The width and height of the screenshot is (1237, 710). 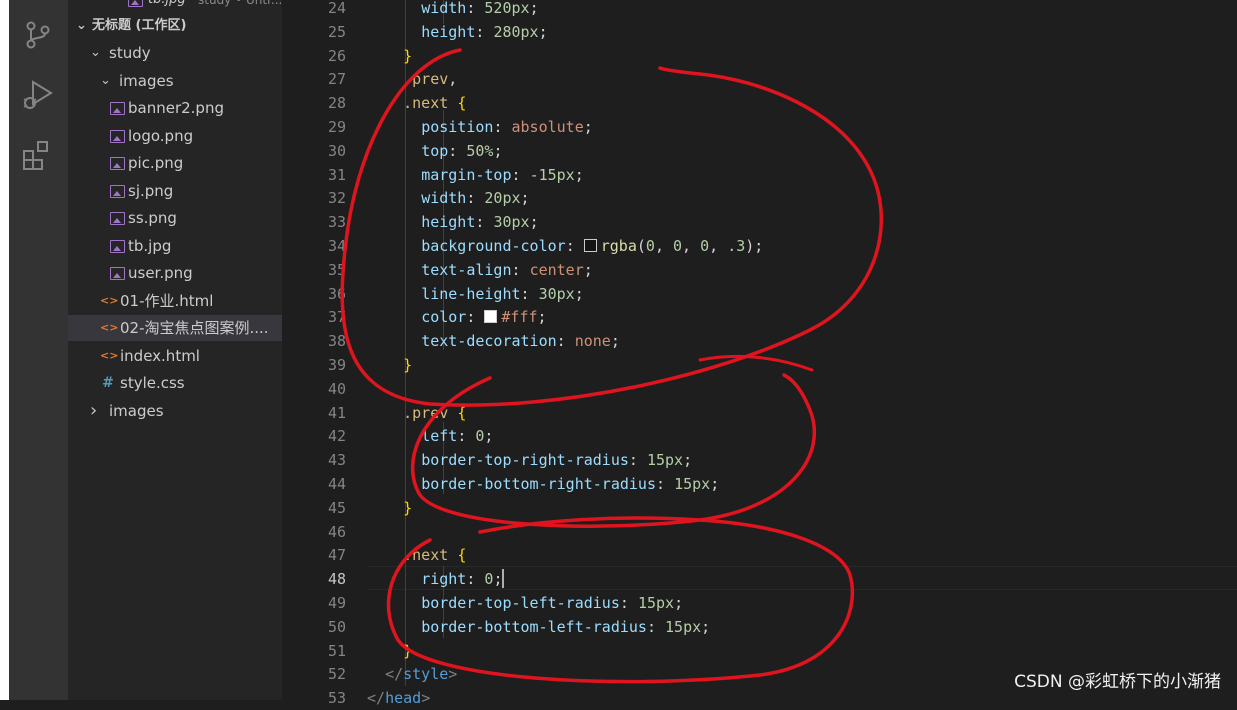 I want to click on csdn-watermark: CSDN @彩虹桥下的小渐猪, so click(x=1117, y=682).